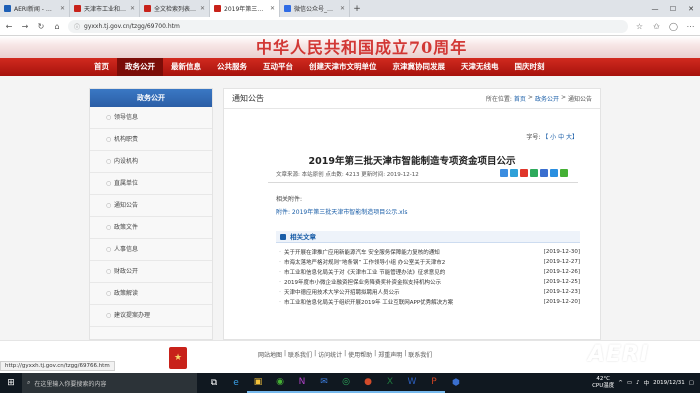 This screenshot has width=700, height=393. Describe the element at coordinates (151, 118) in the screenshot. I see `sidebar-item: ○ 领导信息` at that location.